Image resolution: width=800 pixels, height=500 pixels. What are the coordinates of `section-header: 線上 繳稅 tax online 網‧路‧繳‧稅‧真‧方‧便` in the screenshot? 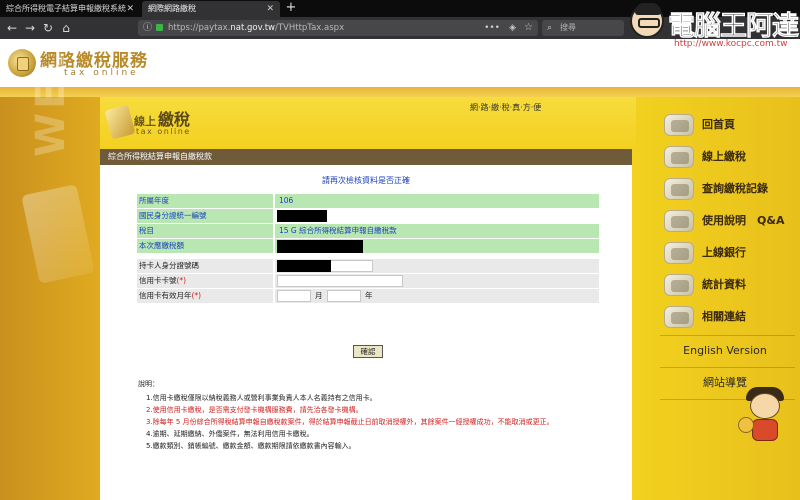 It's located at (368, 123).